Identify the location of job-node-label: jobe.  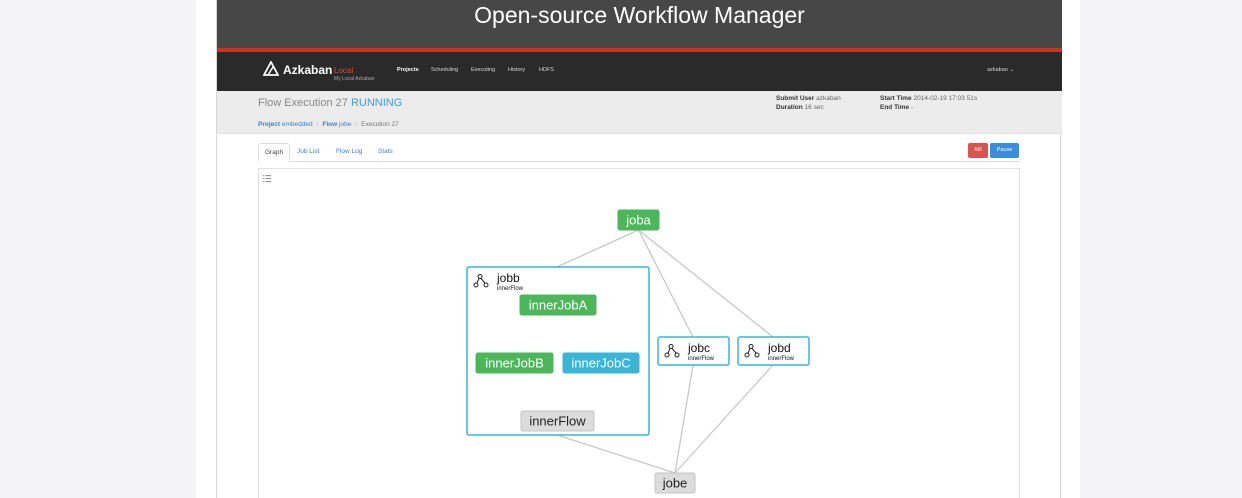
(675, 483).